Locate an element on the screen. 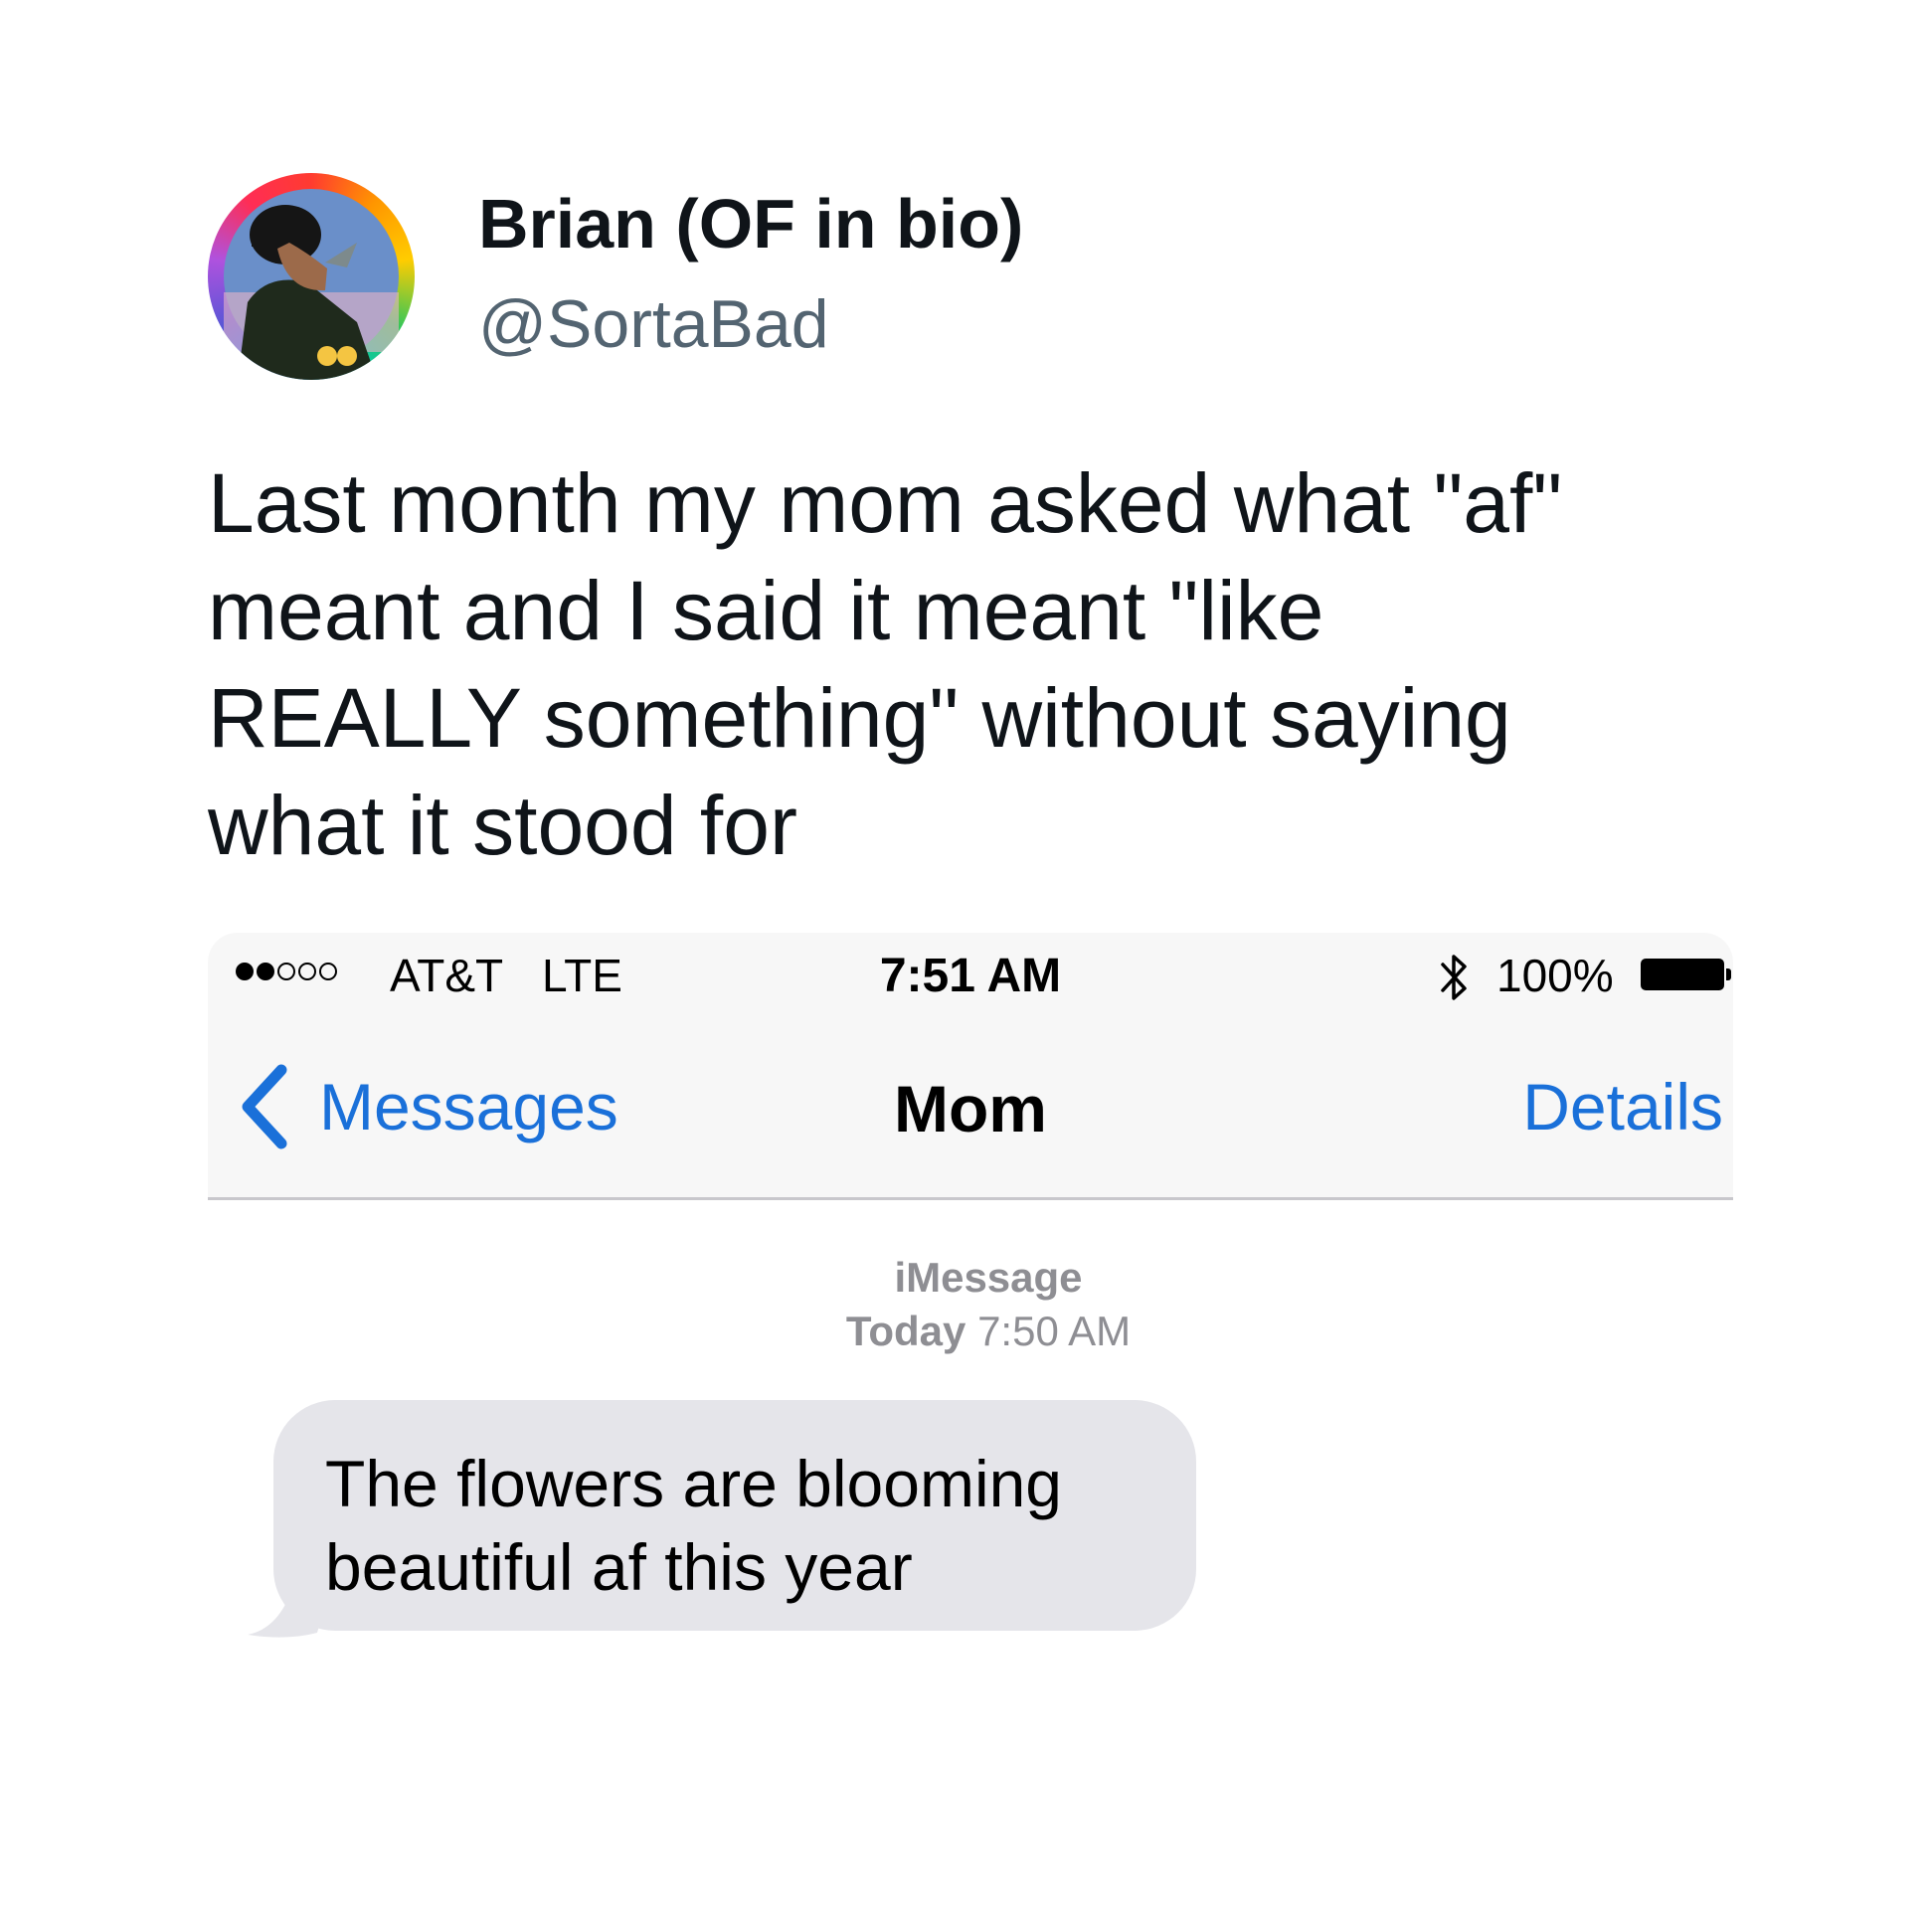 The height and width of the screenshot is (1932, 1932). battery-percent: 100% is located at coordinates (1555, 976).